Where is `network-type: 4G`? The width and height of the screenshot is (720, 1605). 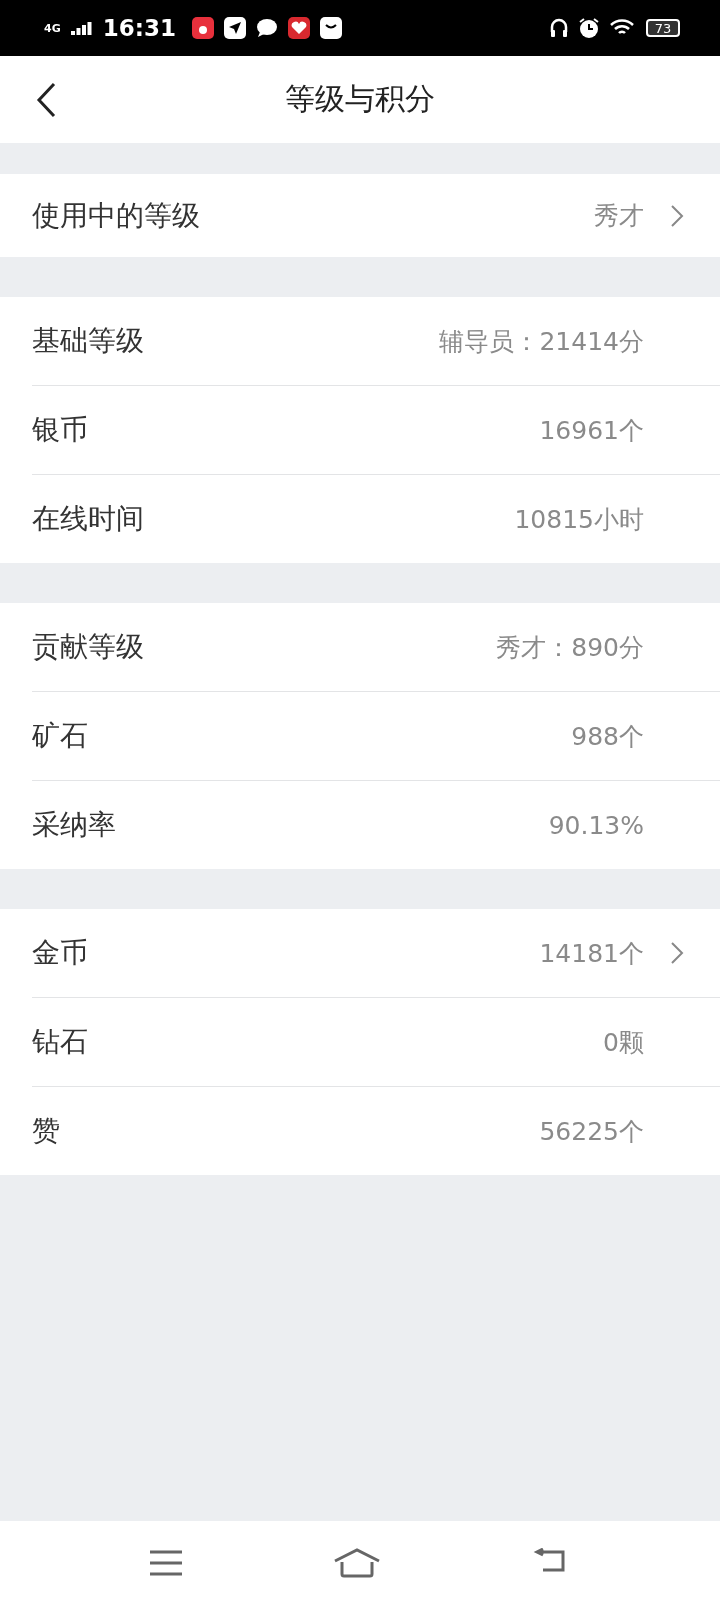
network-type: 4G is located at coordinates (52, 28).